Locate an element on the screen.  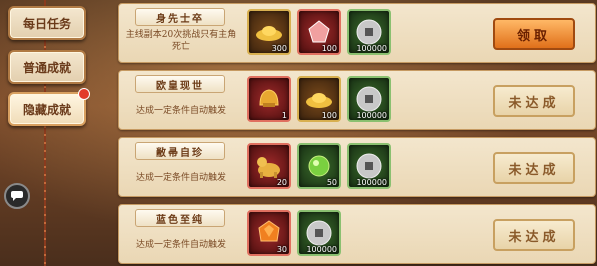
reward-list: 20 50 100000 is located at coordinates (319, 167).